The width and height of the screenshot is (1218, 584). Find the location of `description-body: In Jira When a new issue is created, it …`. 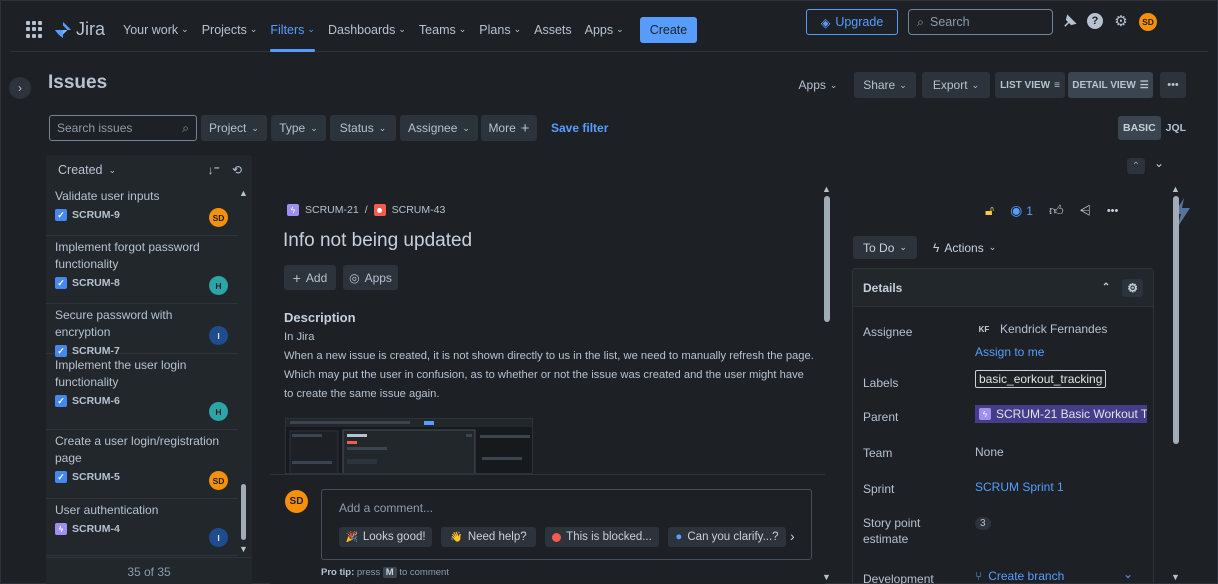

description-body: In Jira When a new issue is created, it … is located at coordinates (549, 366).